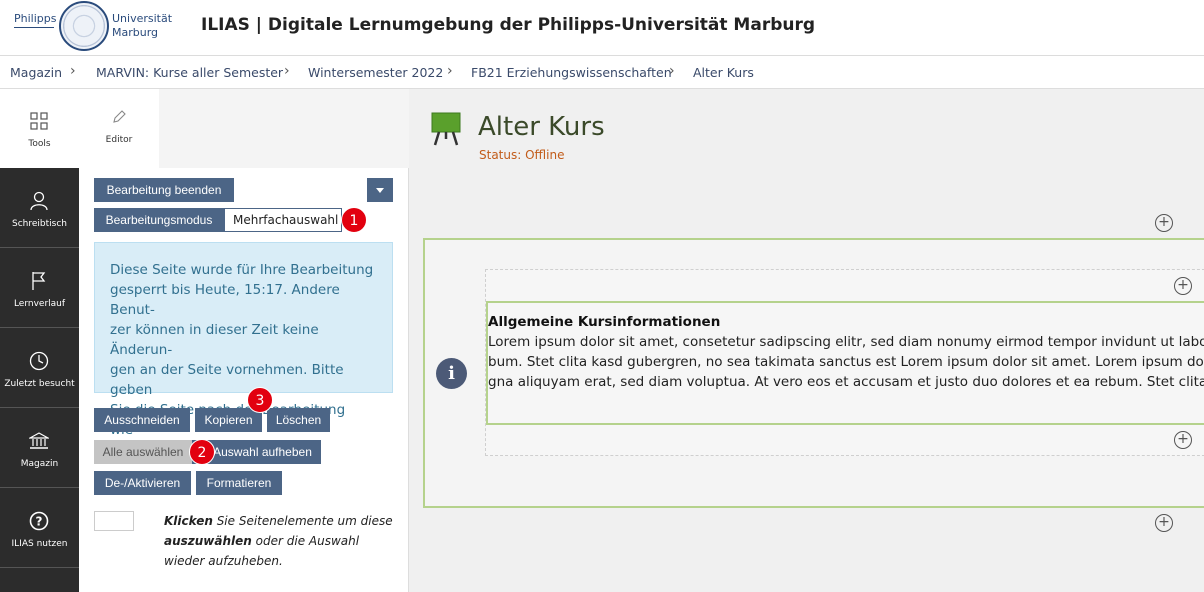  What do you see at coordinates (242, 270) in the screenshot?
I see `lock-line: Diese Seite wurde für Ihre Bearbeitung` at bounding box center [242, 270].